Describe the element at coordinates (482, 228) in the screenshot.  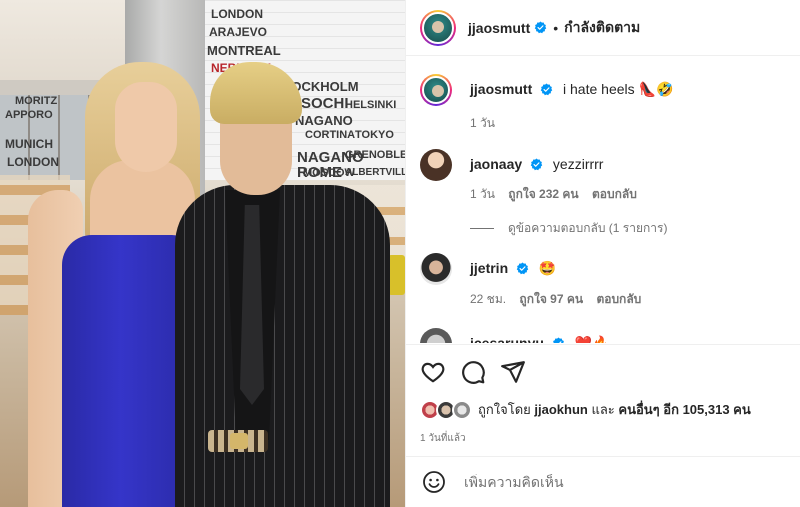
I see `replies-line` at that location.